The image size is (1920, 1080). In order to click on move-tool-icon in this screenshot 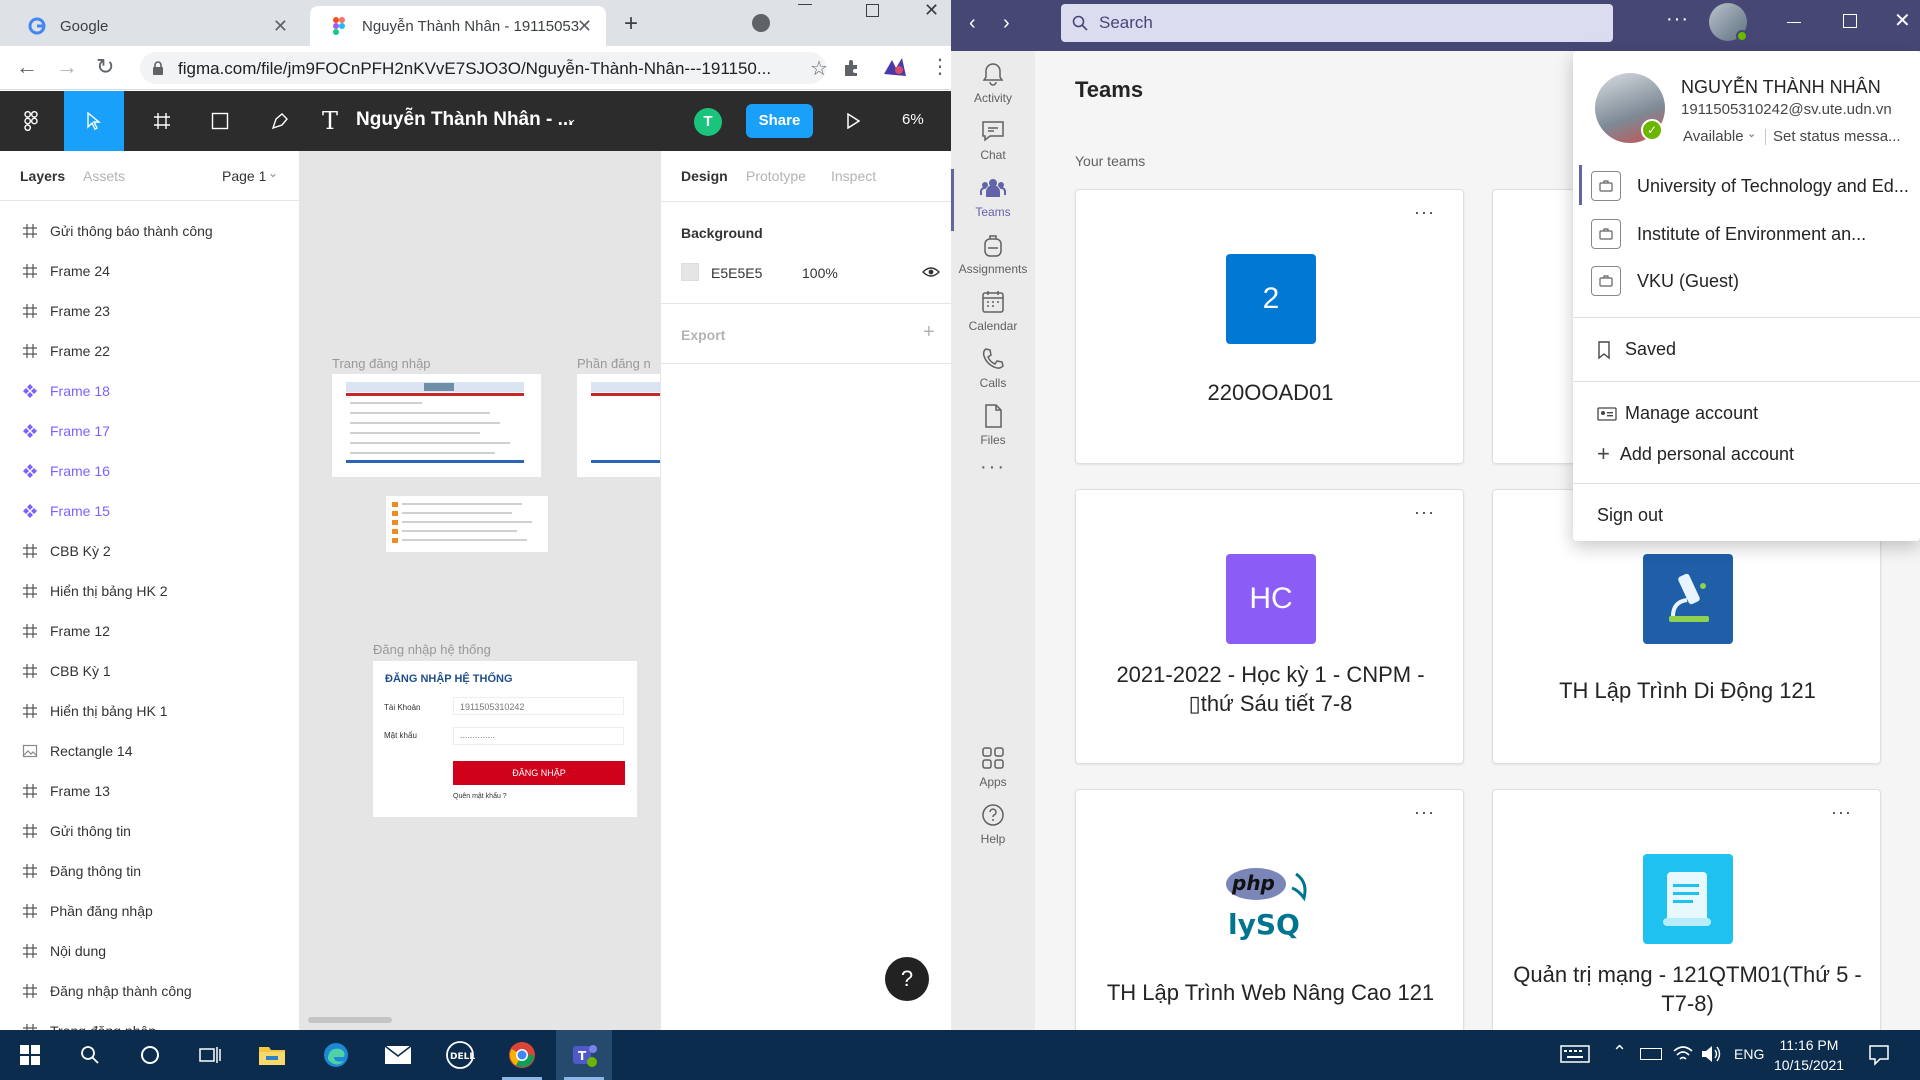, I will do `click(94, 121)`.